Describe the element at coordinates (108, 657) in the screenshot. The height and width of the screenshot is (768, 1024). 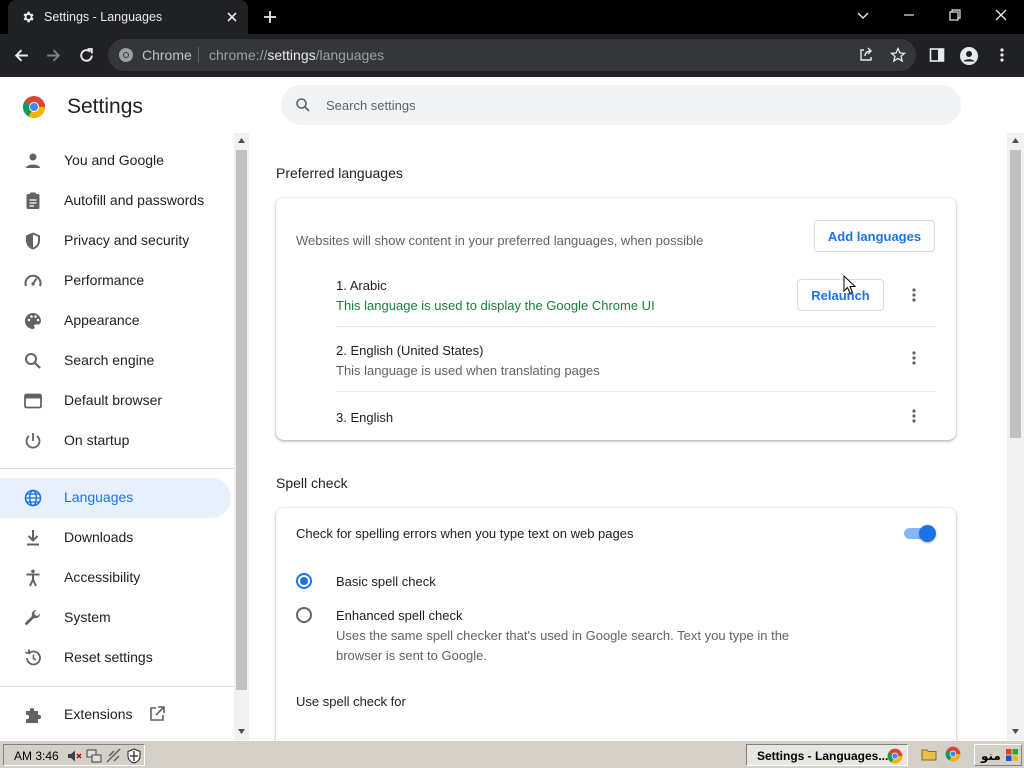
I see `sidebar-item-label: Reset settings` at that location.